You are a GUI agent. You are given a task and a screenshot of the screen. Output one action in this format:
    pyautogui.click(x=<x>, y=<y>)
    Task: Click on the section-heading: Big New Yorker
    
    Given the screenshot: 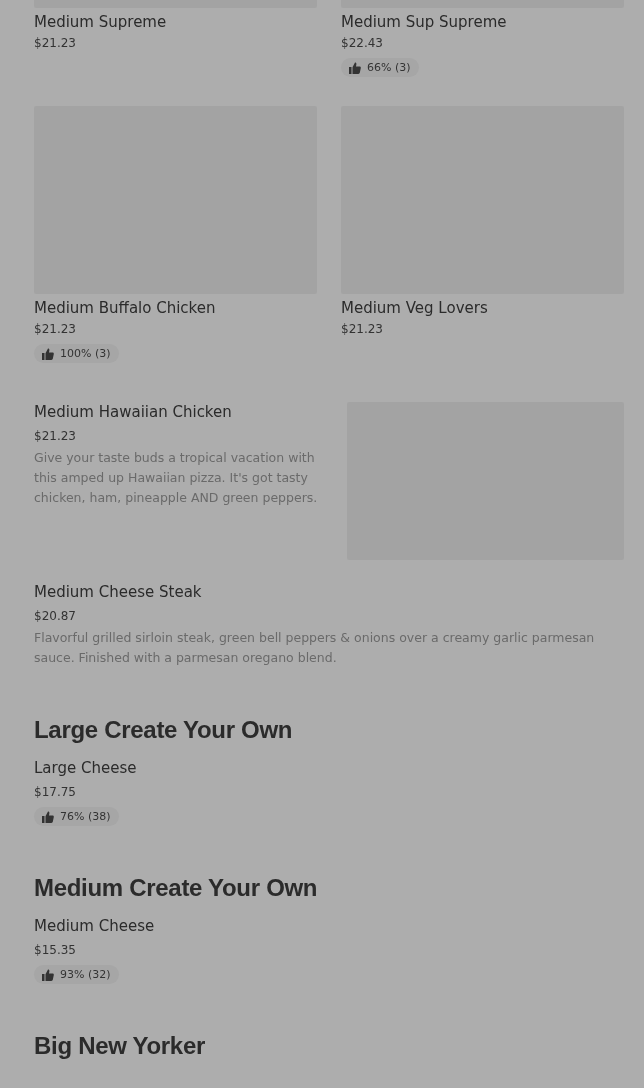 What is the action you would take?
    pyautogui.click(x=120, y=1046)
    